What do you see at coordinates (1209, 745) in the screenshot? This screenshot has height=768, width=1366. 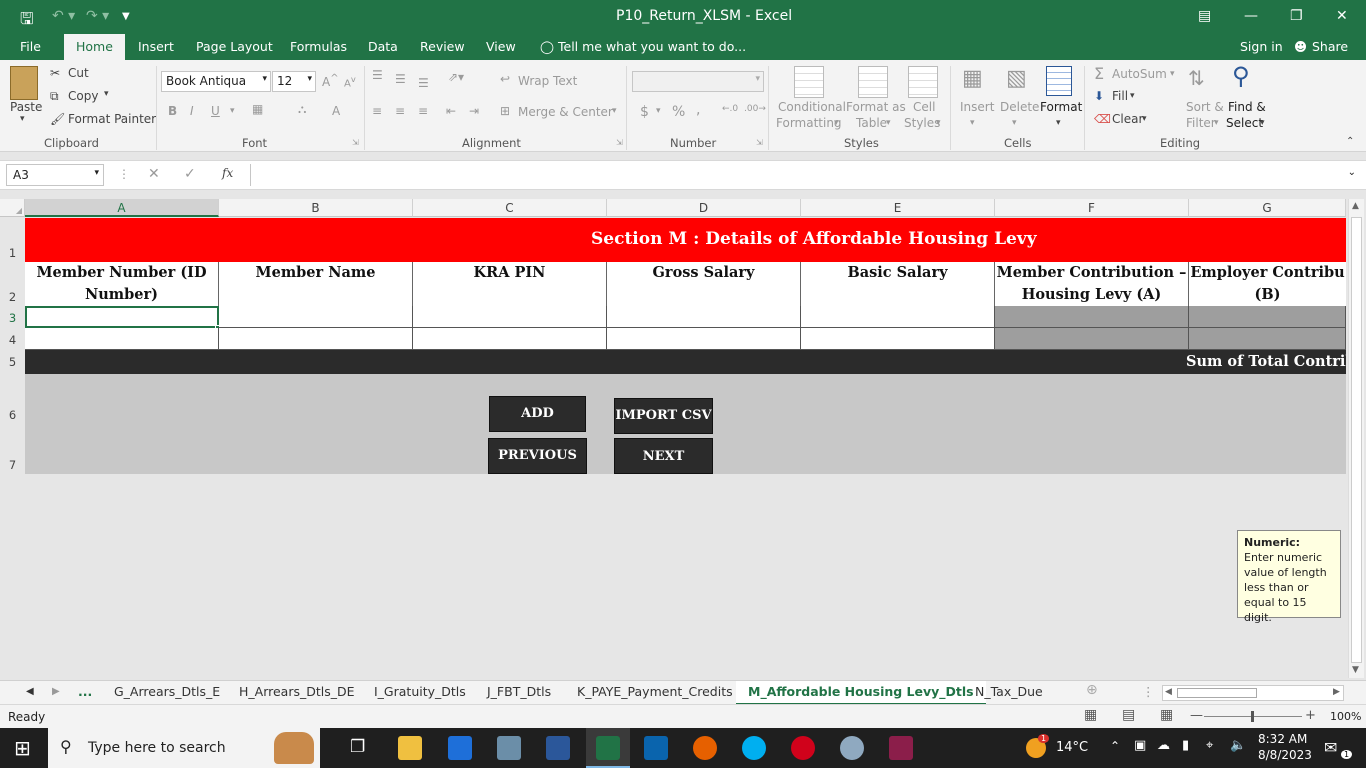 I see `wifi-icon: ⌖` at bounding box center [1209, 745].